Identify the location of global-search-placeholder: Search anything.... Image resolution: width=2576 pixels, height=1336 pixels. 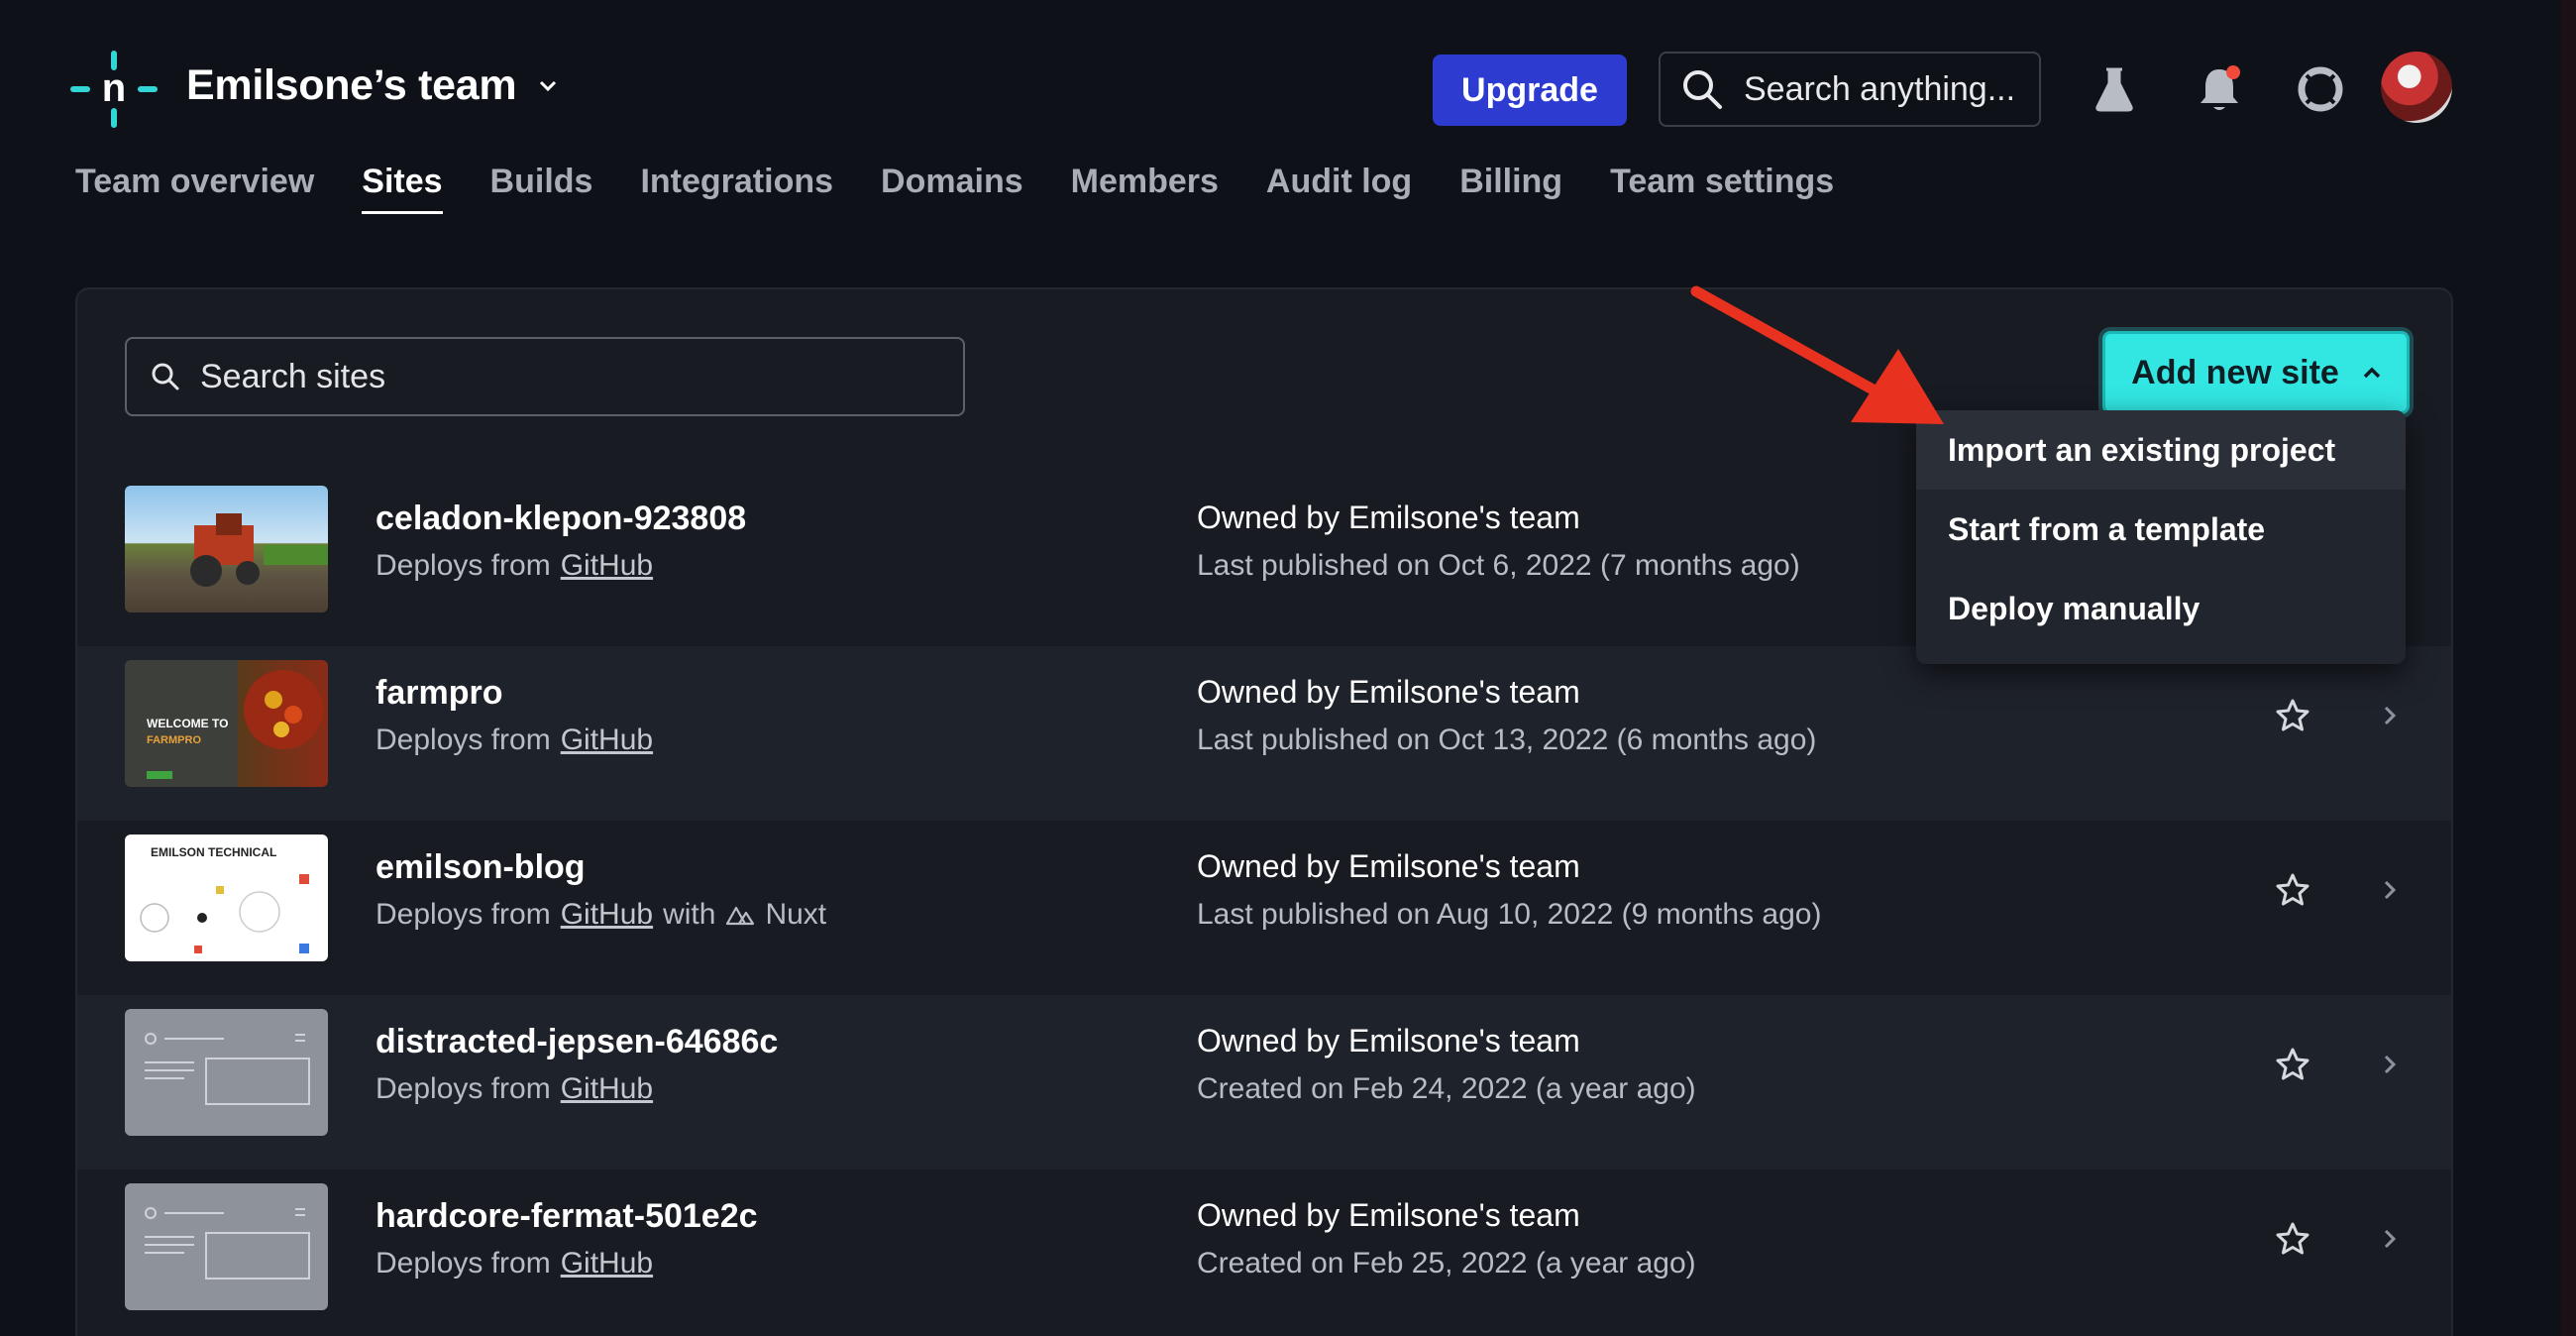
(1880, 88).